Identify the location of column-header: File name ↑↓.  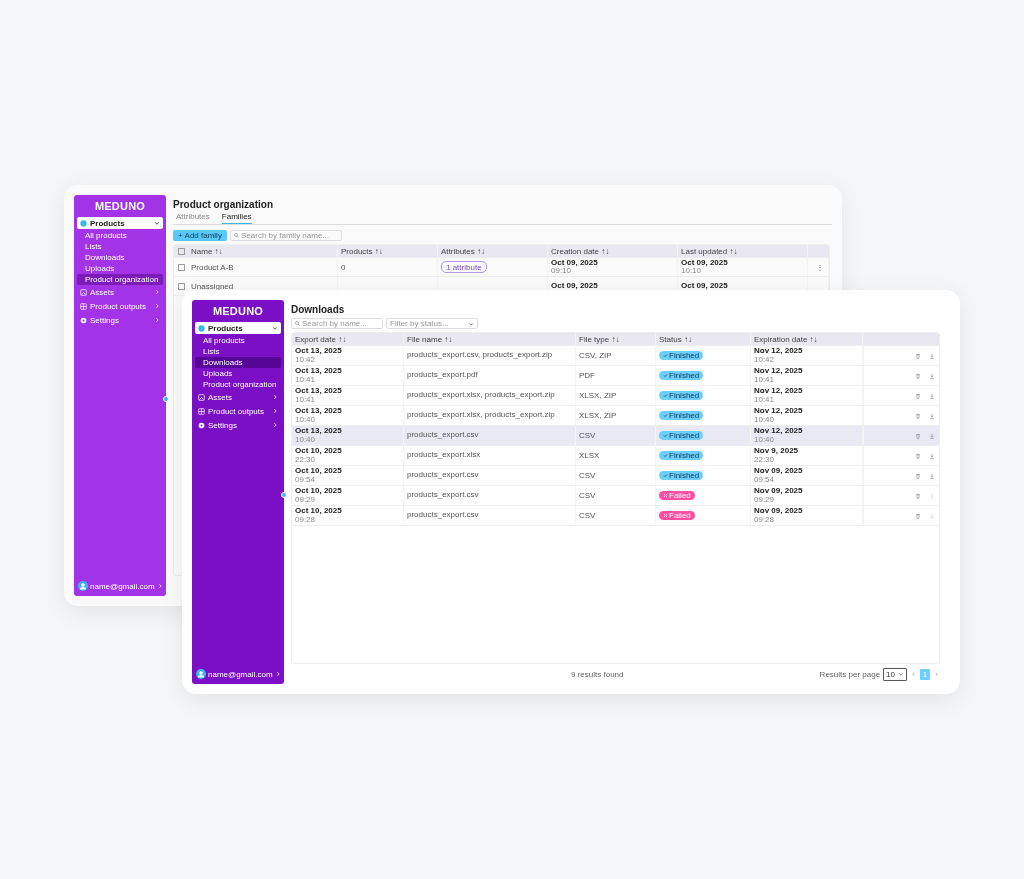
(490, 339).